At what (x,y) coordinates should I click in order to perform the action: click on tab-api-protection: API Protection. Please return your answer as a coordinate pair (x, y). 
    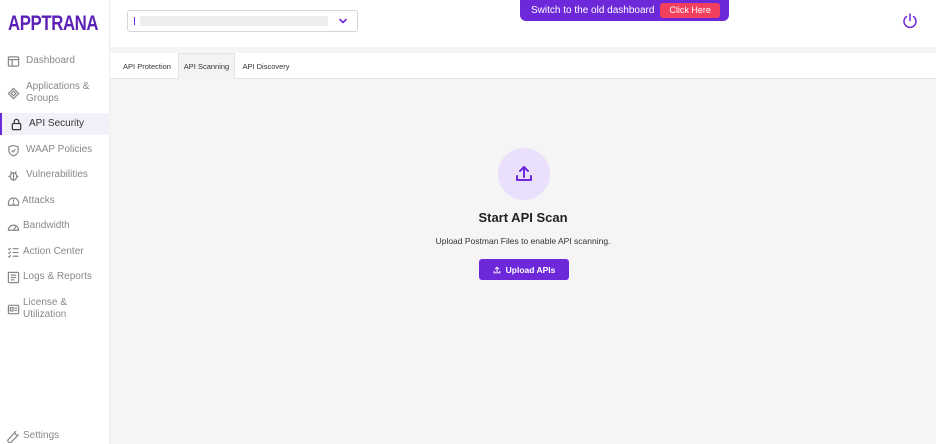
    Looking at the image, I should click on (147, 66).